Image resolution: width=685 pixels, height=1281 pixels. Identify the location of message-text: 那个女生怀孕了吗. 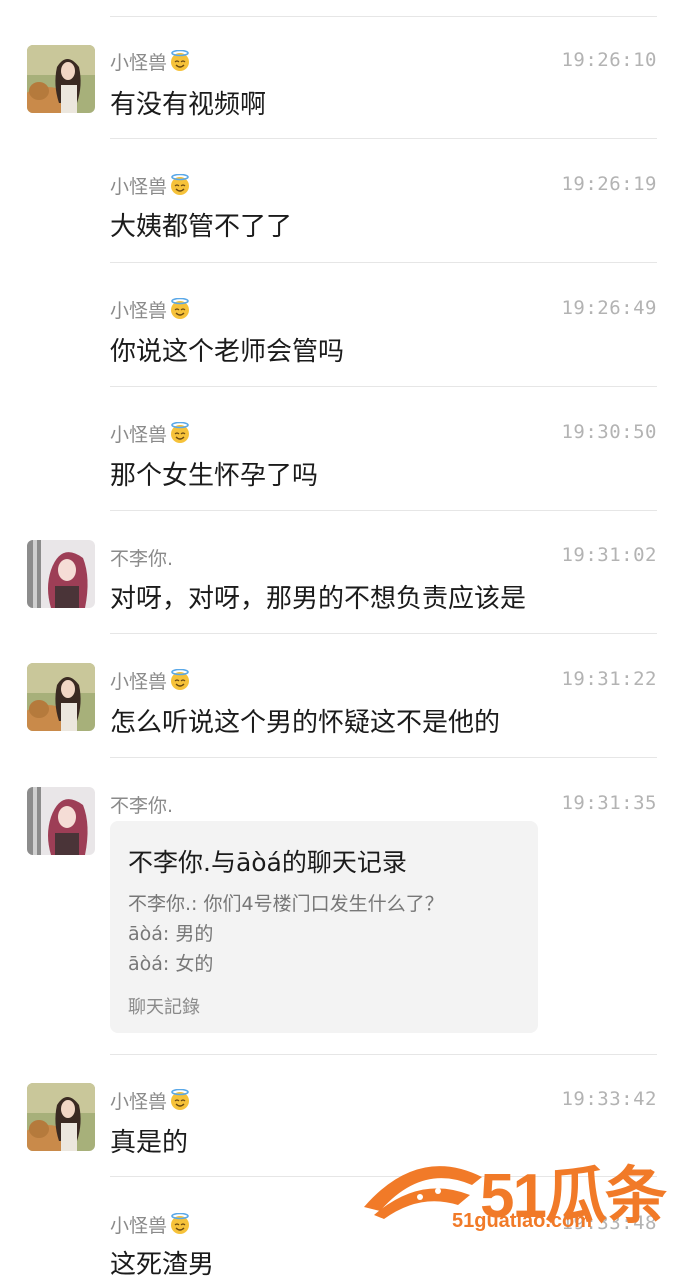
(214, 473).